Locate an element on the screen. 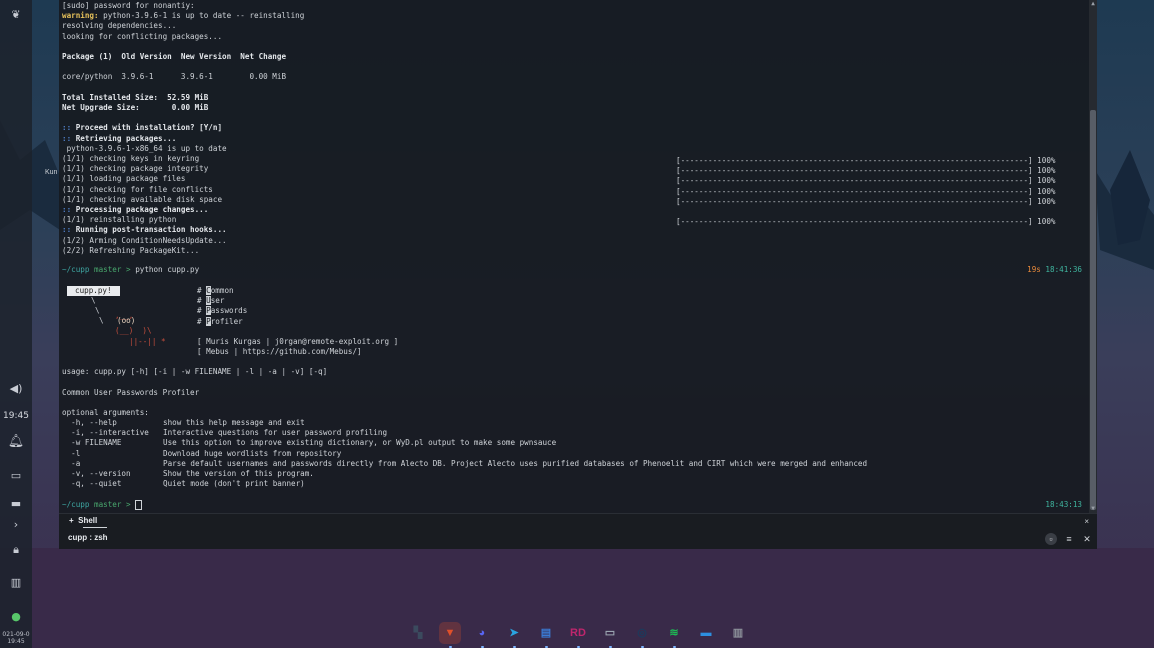  description-line: Common User Passwords Profiler is located at coordinates (131, 392).